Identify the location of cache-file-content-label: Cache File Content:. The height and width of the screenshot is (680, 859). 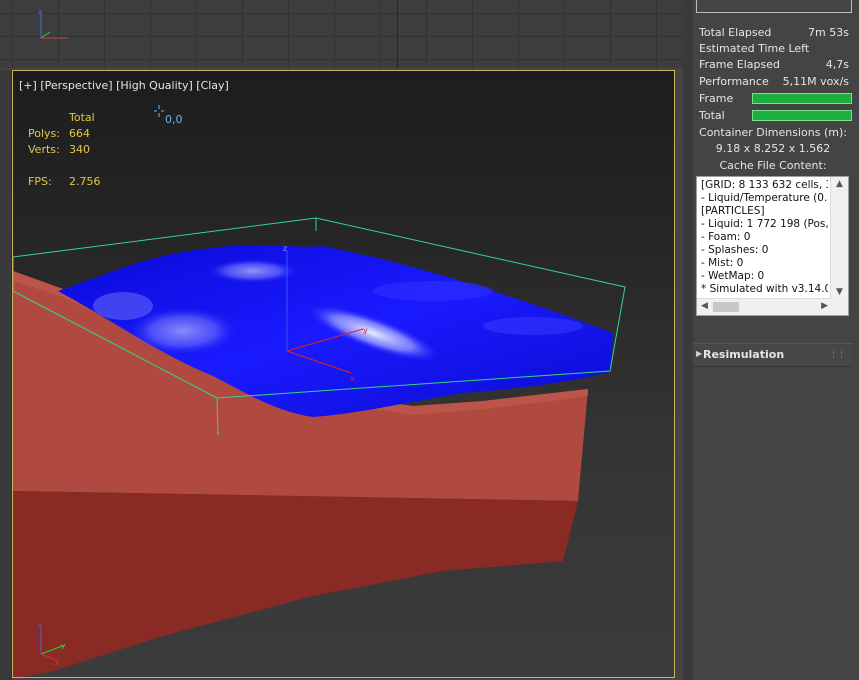
(773, 165).